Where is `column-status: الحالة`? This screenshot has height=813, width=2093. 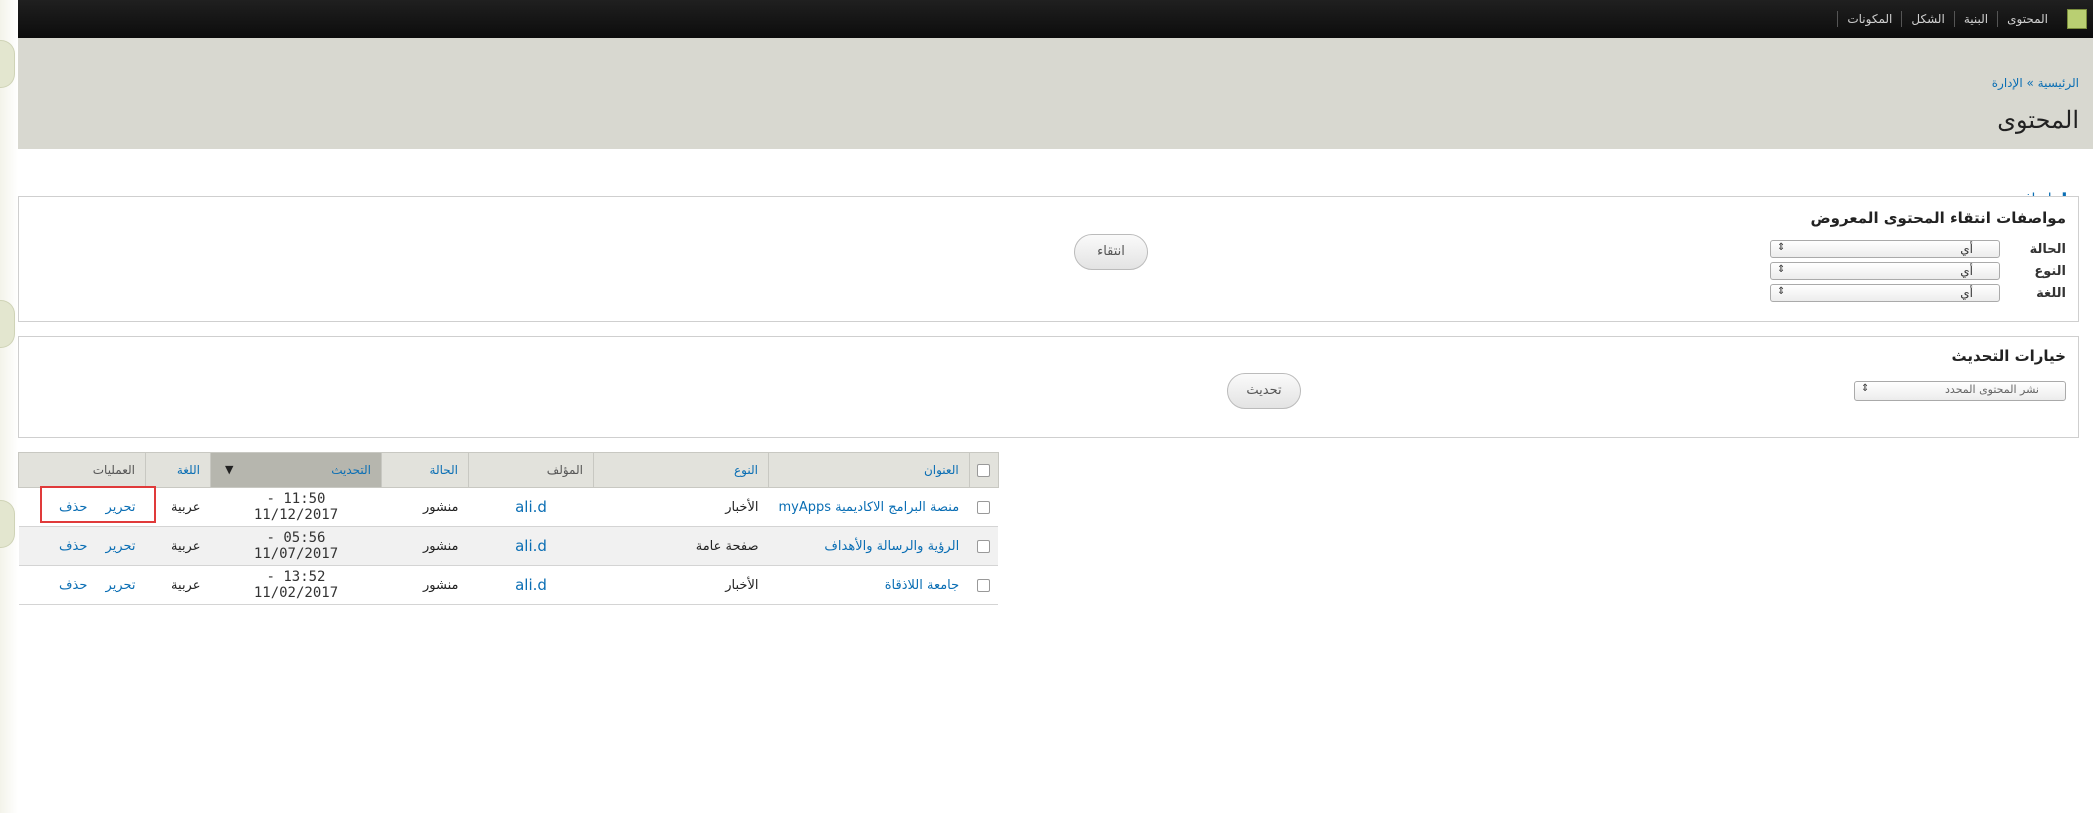
column-status: الحالة is located at coordinates (425, 470).